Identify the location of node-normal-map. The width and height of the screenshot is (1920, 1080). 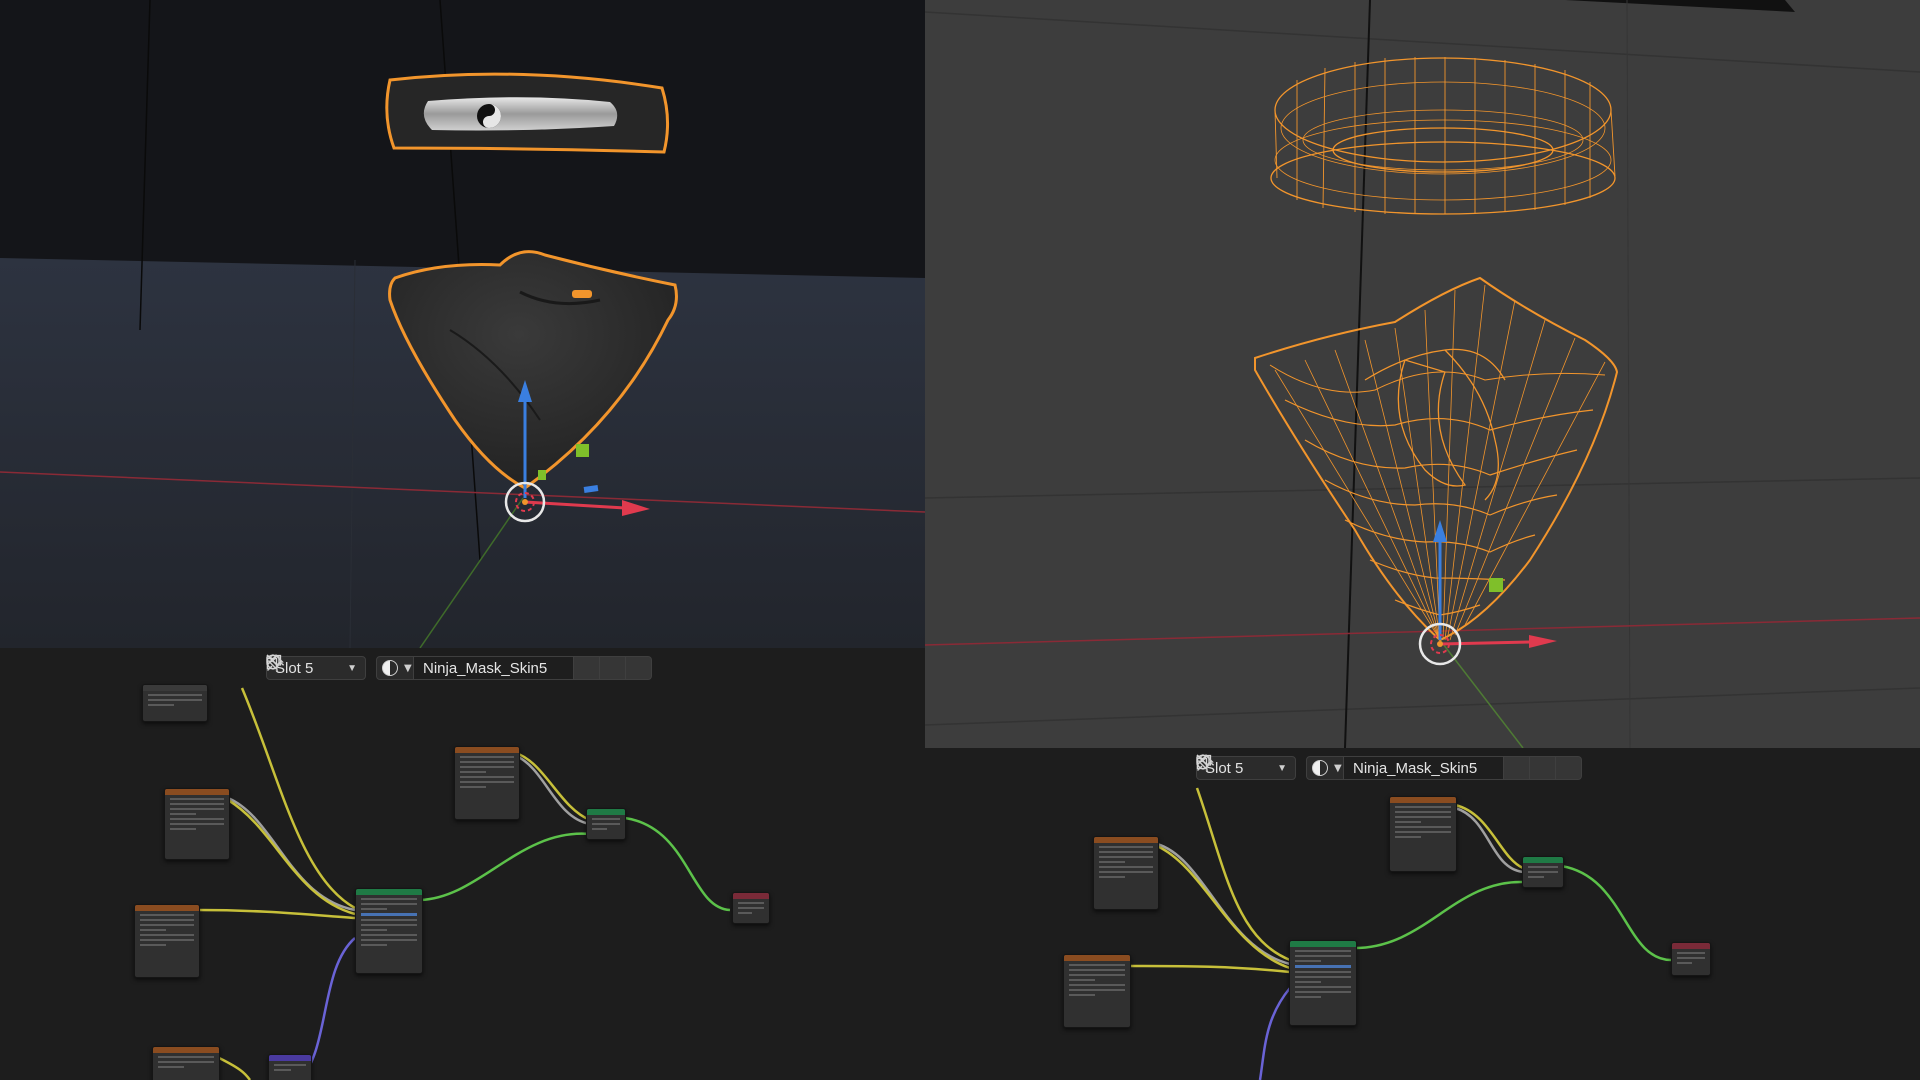
(290, 1067).